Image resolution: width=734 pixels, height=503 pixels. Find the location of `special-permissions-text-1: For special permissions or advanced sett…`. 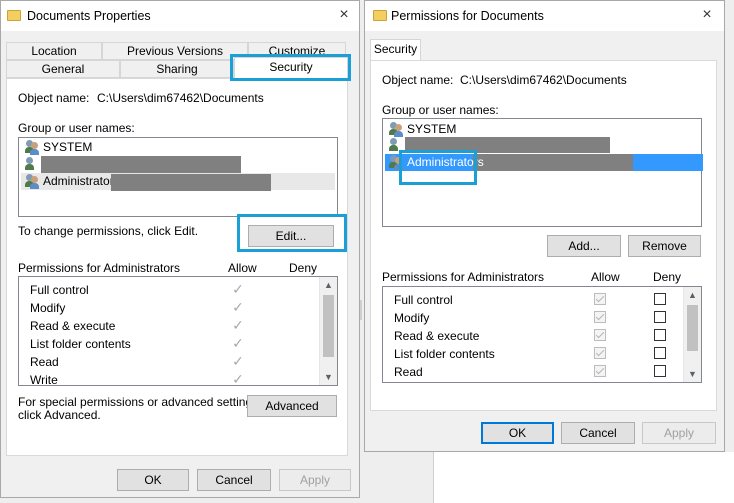

special-permissions-text-1: For special permissions or advanced sett… is located at coordinates (140, 402).